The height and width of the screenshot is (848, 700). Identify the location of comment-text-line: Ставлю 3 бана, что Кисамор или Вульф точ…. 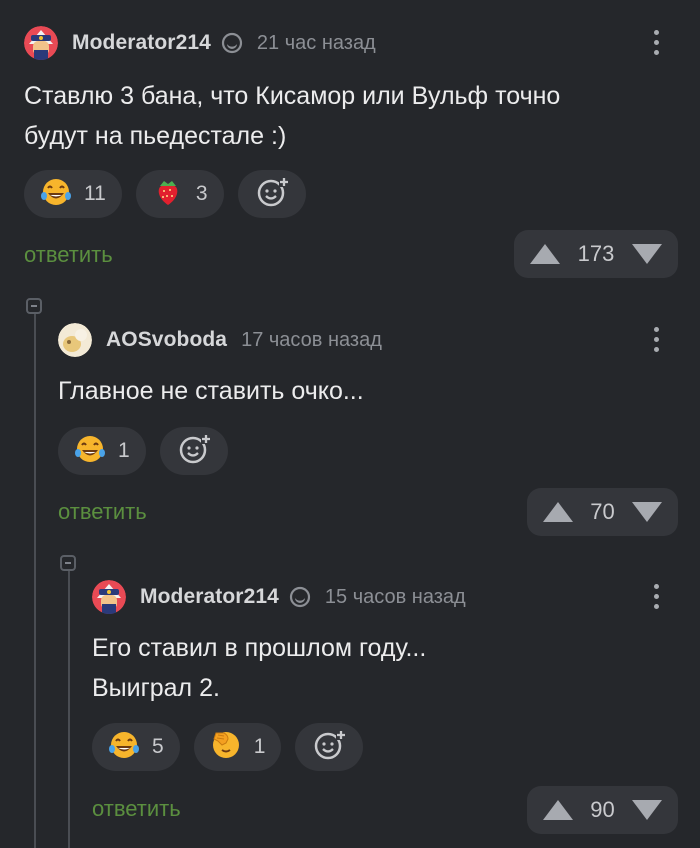
(292, 96).